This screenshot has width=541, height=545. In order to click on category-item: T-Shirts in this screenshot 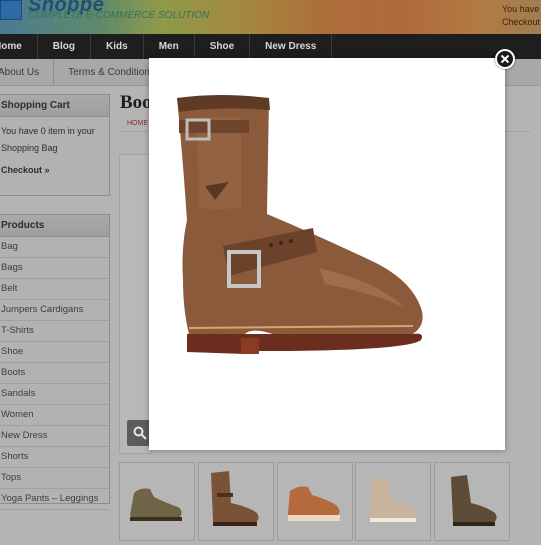, I will do `click(54, 331)`.